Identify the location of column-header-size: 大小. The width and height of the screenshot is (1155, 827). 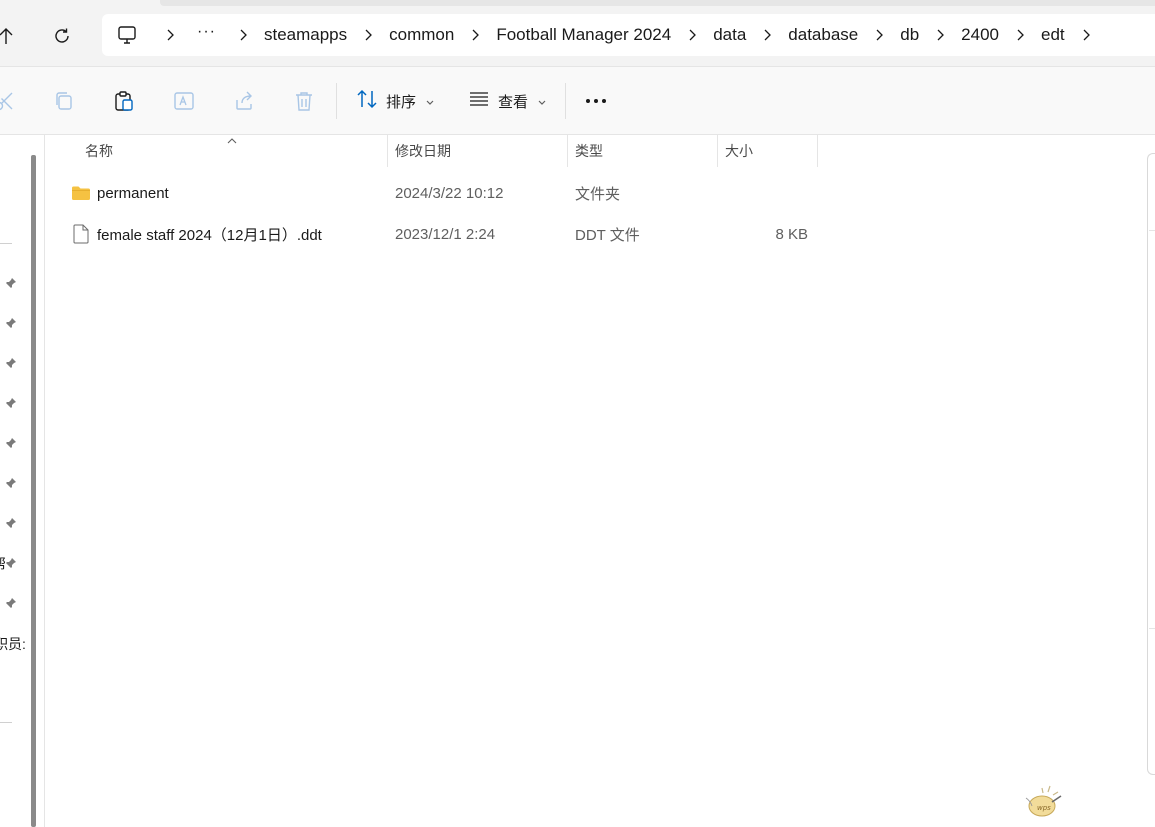
(770, 151).